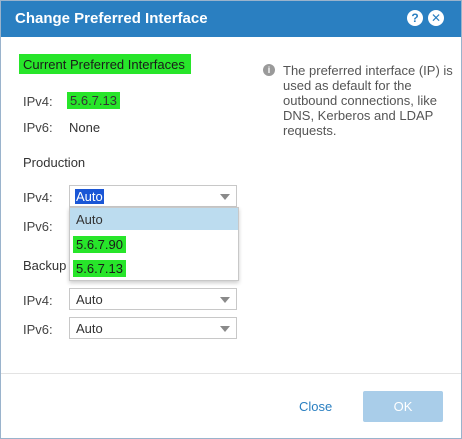 The image size is (462, 439). Describe the element at coordinates (89, 299) in the screenshot. I see `backup-ipv4-selected-value: Auto` at that location.